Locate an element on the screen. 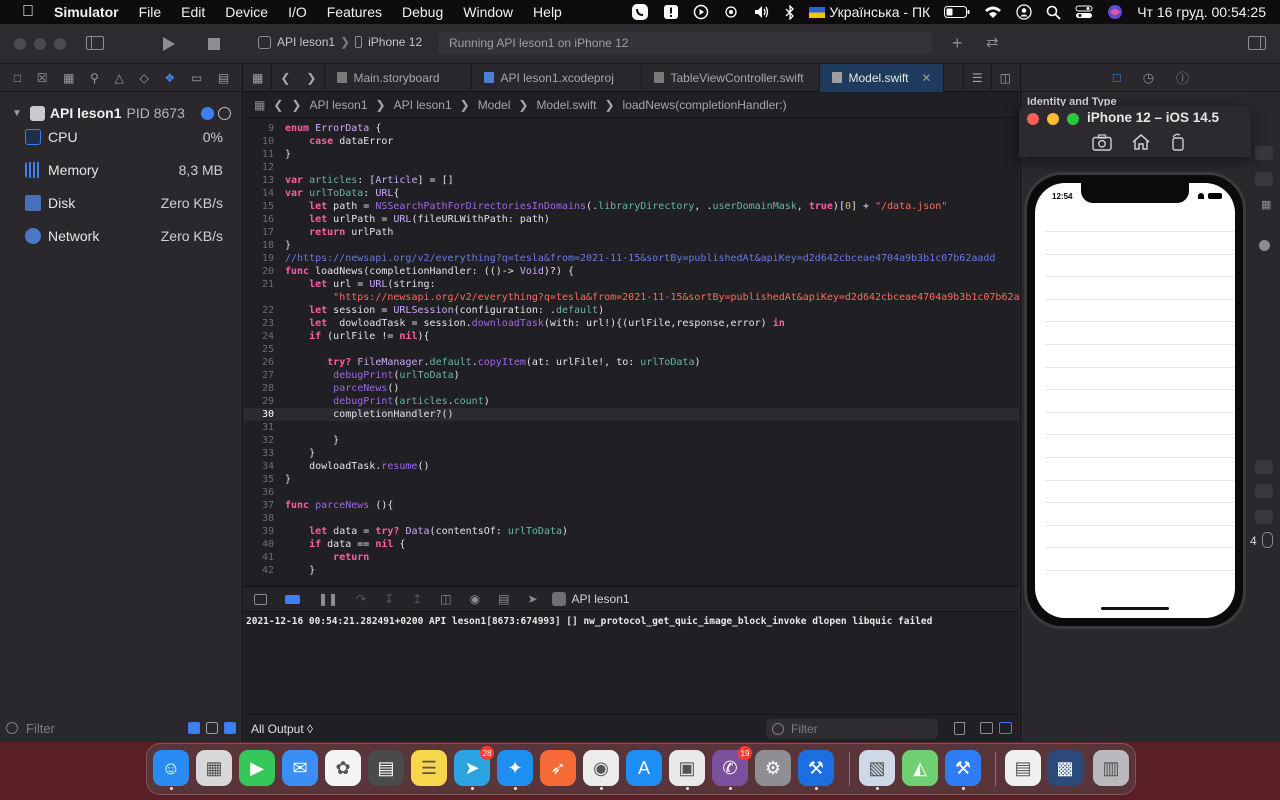 This screenshot has width=1280, height=800. line-number: 33 is located at coordinates (259, 453).